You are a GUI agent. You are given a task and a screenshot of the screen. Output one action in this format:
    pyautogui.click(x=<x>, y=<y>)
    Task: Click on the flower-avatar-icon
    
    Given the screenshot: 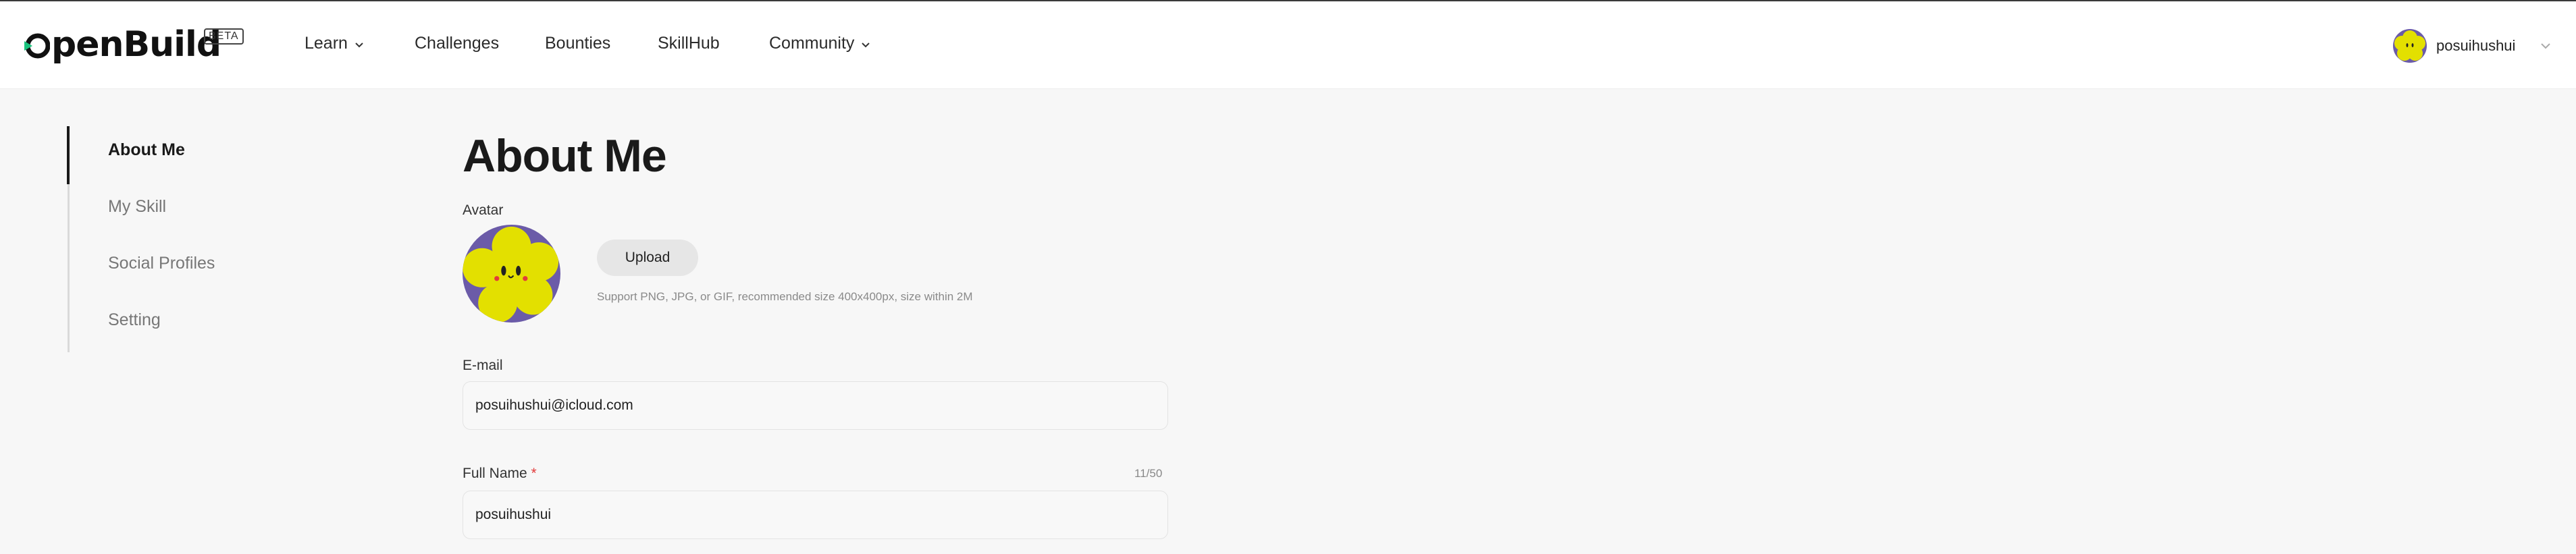 What is the action you would take?
    pyautogui.click(x=512, y=274)
    